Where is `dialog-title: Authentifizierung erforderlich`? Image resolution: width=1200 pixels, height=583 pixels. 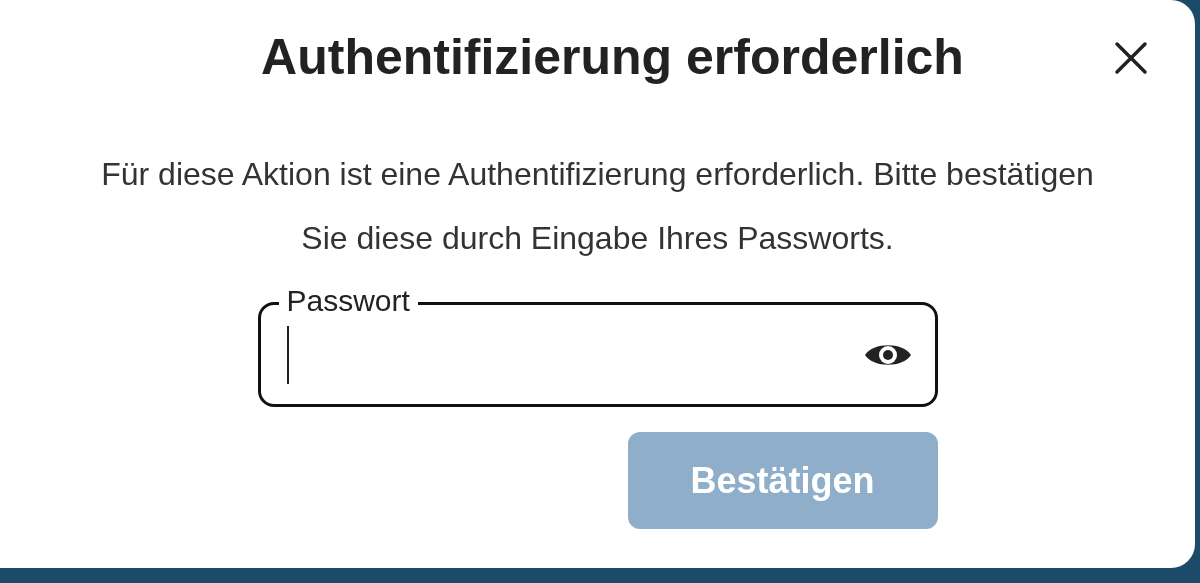 dialog-title: Authentifizierung erforderlich is located at coordinates (612, 57).